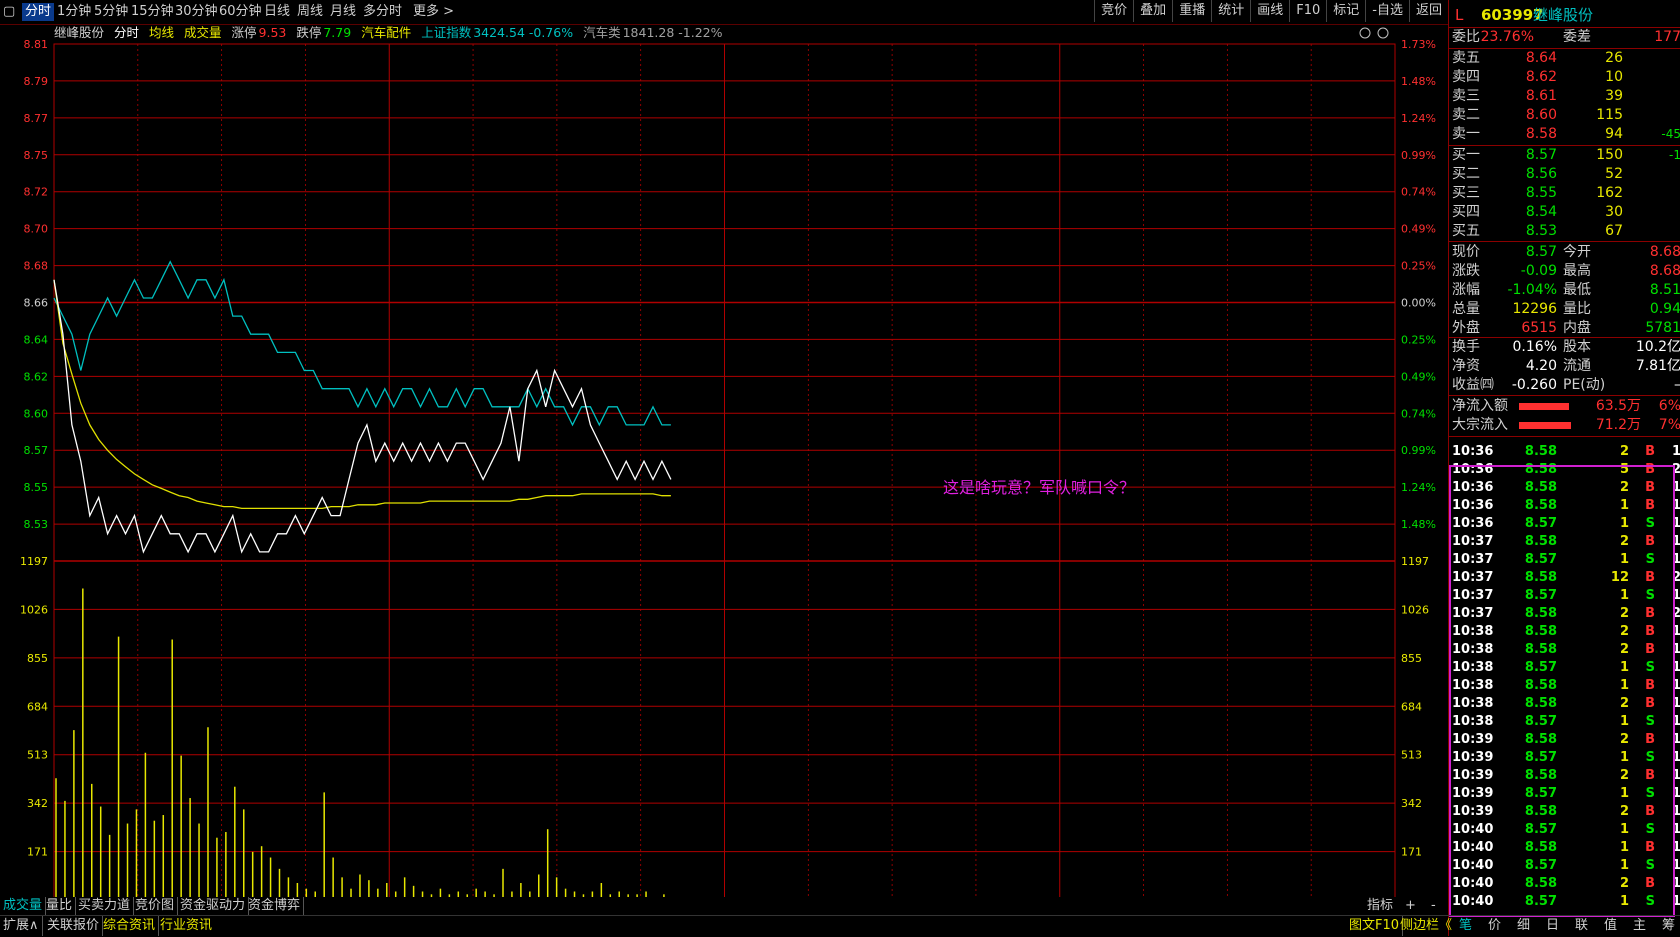 This screenshot has height=937, width=1680. What do you see at coordinates (1609, 155) in the screenshot?
I see `bid-volume: 150` at bounding box center [1609, 155].